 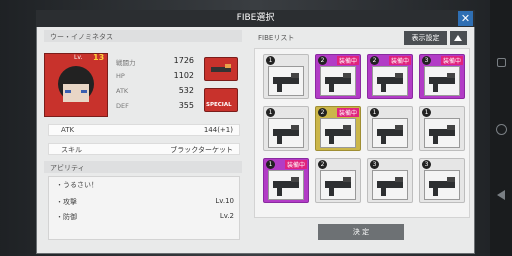 I want to click on skill-row-label: スキル, so click(x=71, y=150).